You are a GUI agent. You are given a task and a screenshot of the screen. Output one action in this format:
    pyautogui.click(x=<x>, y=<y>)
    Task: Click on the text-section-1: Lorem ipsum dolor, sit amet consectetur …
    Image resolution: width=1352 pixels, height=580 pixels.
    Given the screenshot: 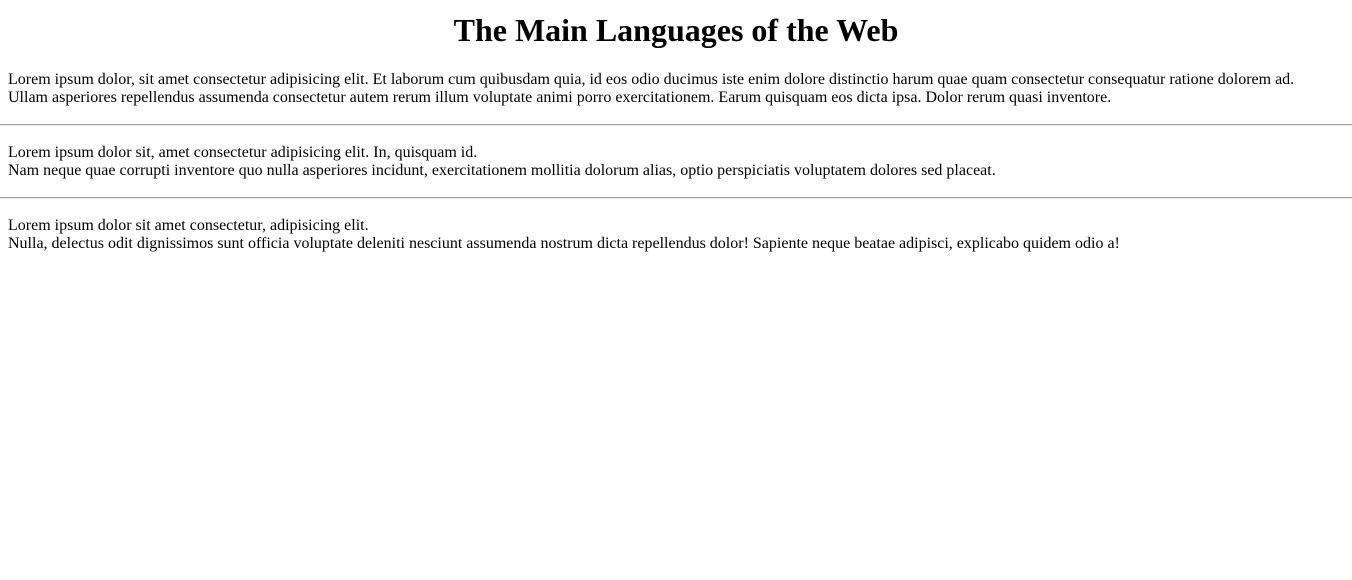 What is the action you would take?
    pyautogui.click(x=676, y=89)
    